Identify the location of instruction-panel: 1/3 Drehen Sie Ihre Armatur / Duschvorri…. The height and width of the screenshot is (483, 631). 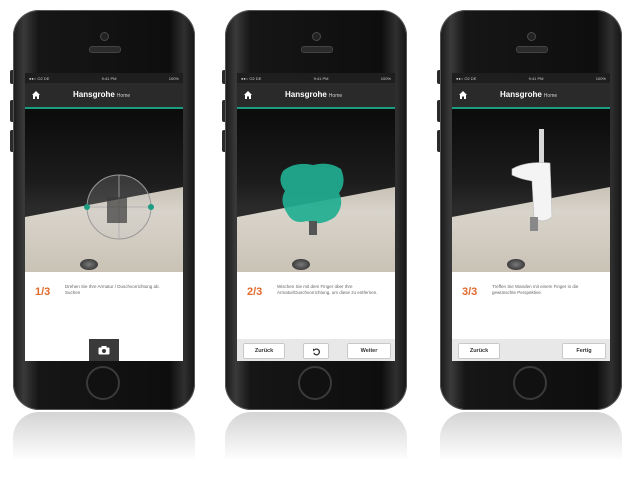
(104, 316).